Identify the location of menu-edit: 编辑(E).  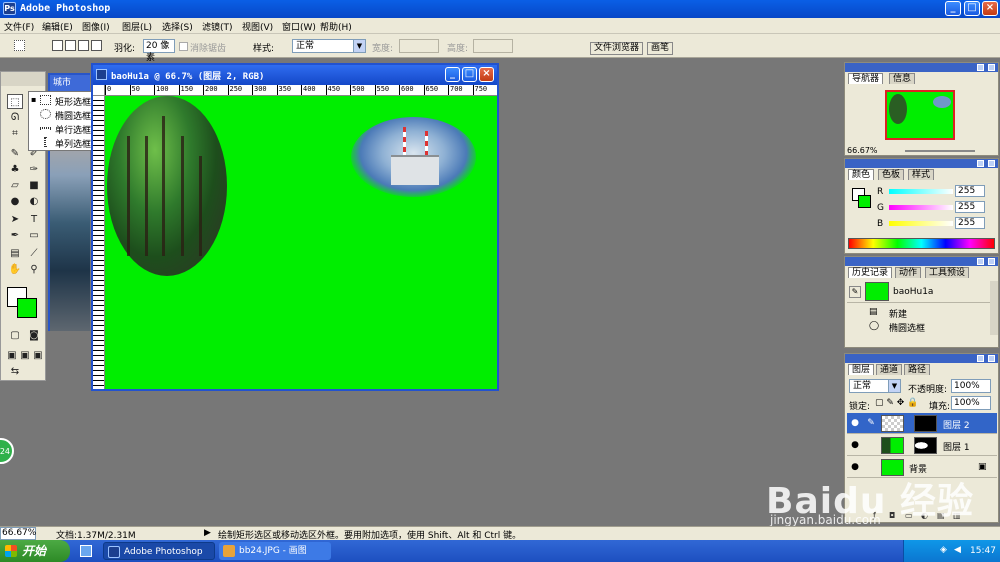
(57, 26).